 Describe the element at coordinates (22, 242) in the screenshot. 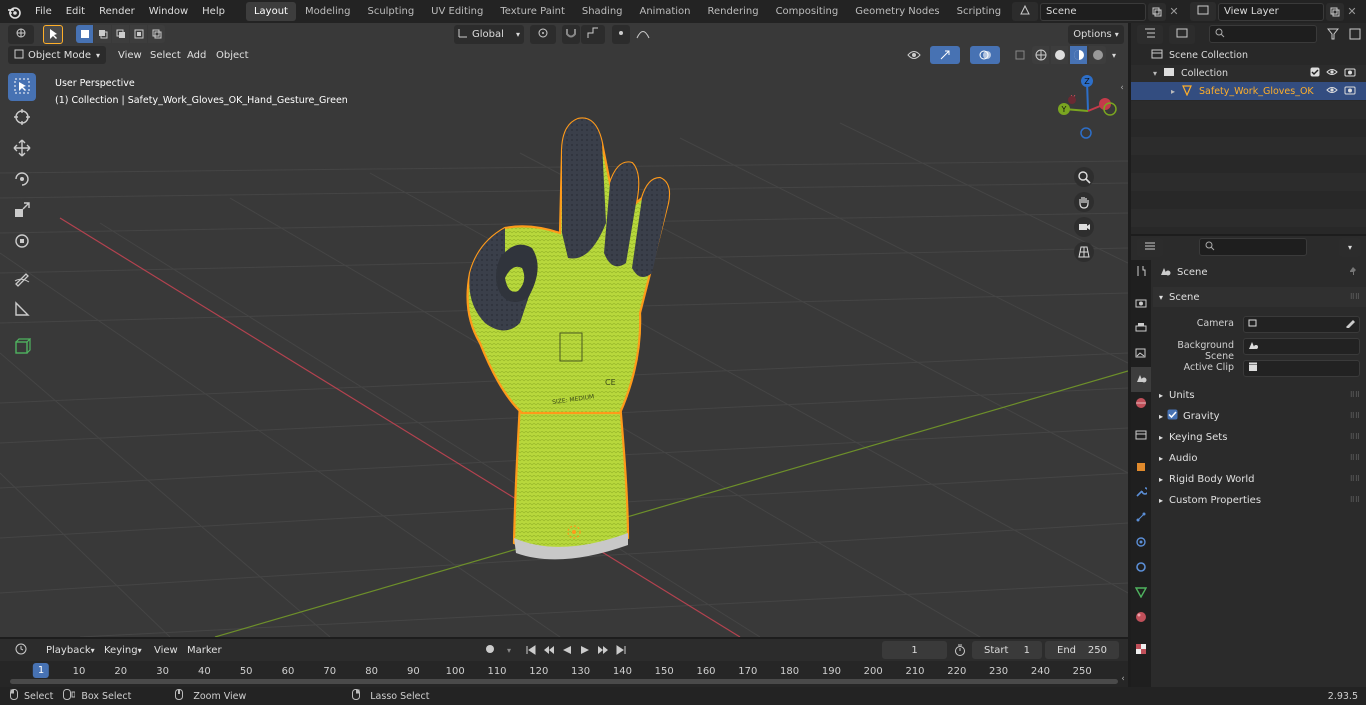

I see `tool-transform` at that location.